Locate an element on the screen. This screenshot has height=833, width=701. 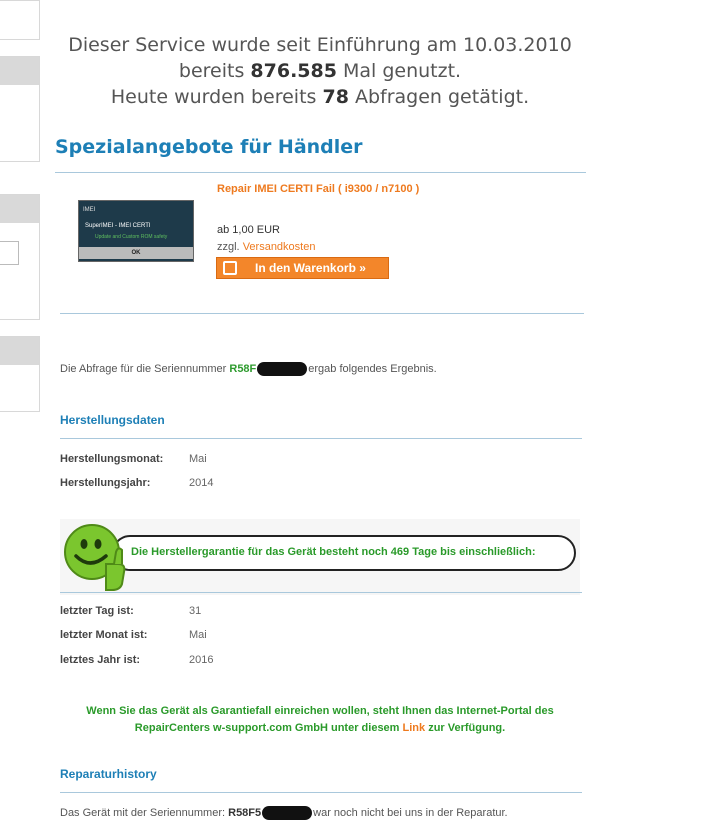
product-image-caption: SuperIMEI - IMEI CERTI is located at coordinates (118, 226).